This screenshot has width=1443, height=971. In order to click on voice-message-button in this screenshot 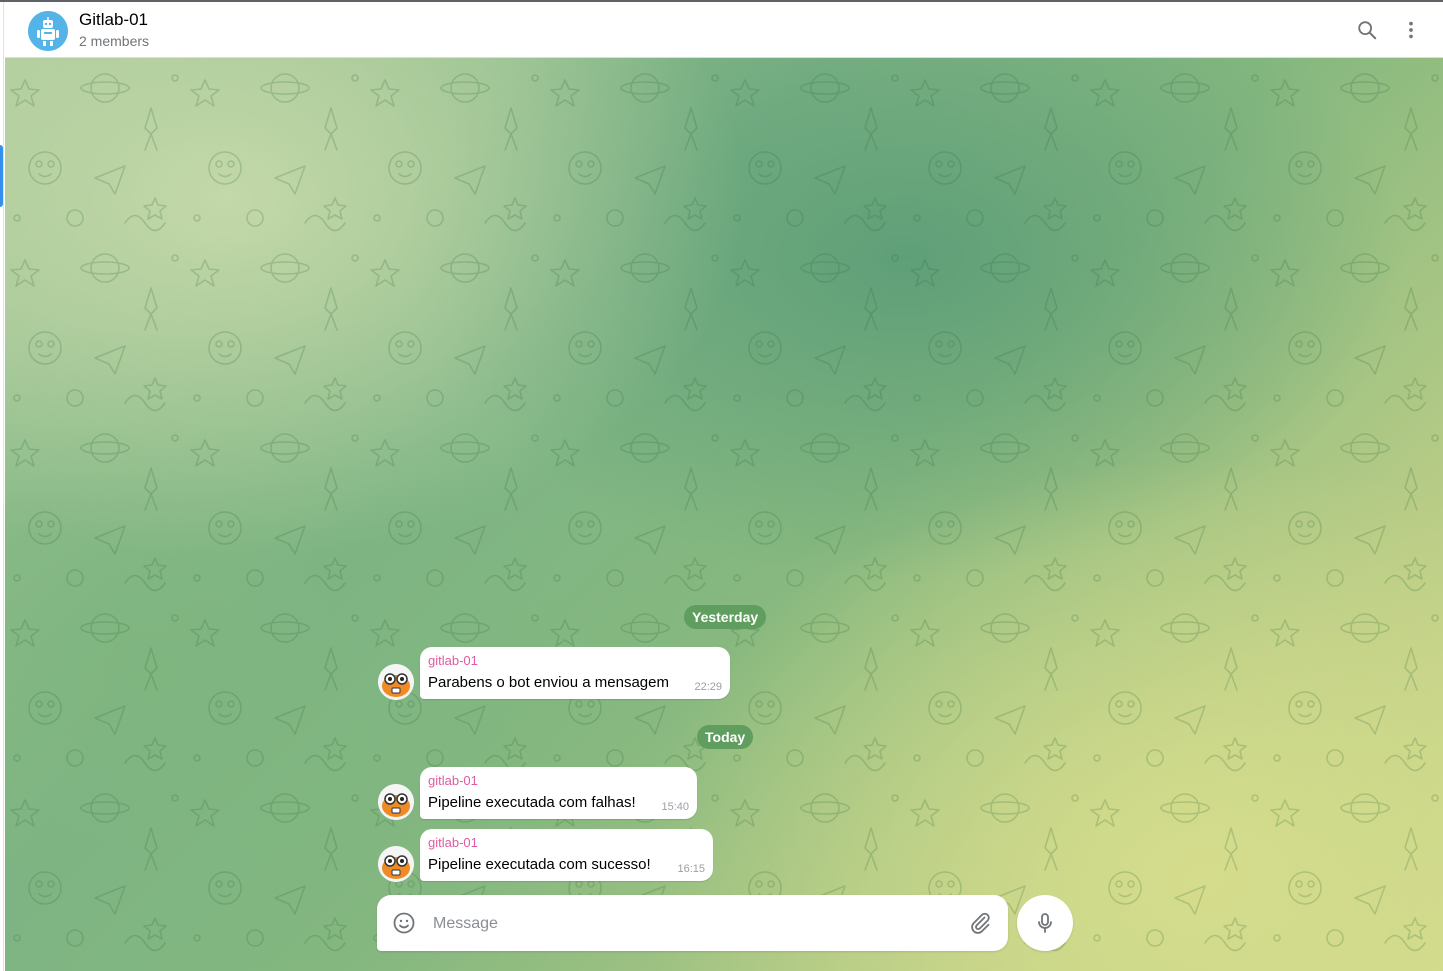, I will do `click(1045, 923)`.